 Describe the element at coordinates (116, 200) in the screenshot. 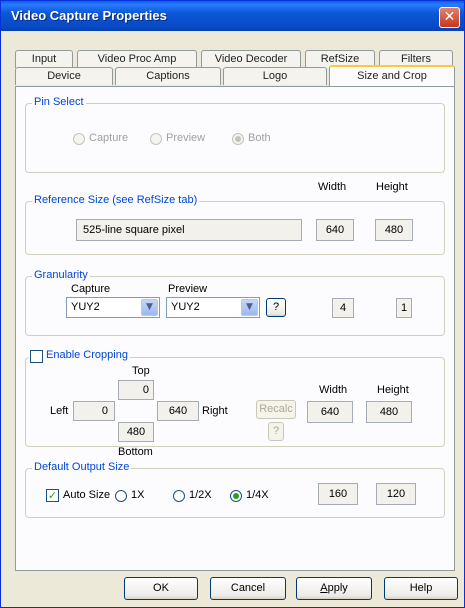

I see `reference-size-legend: Reference Size (see RefSize tab)` at that location.